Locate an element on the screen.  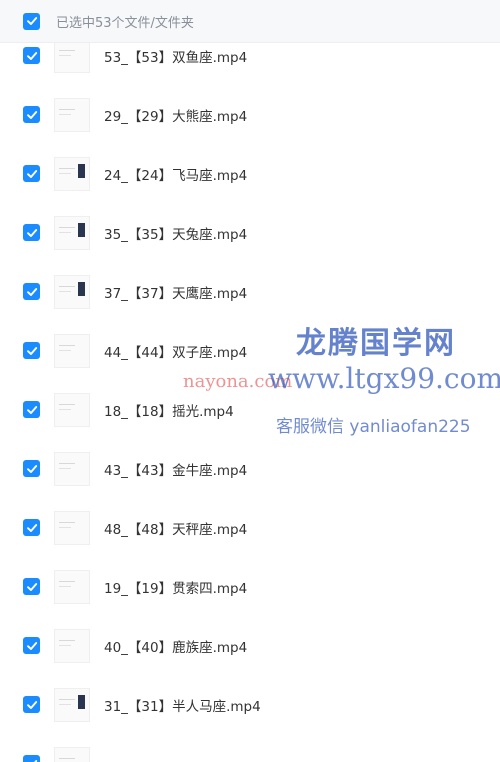
file-row: 35_【35】天兔座.mp4 is located at coordinates (250, 232).